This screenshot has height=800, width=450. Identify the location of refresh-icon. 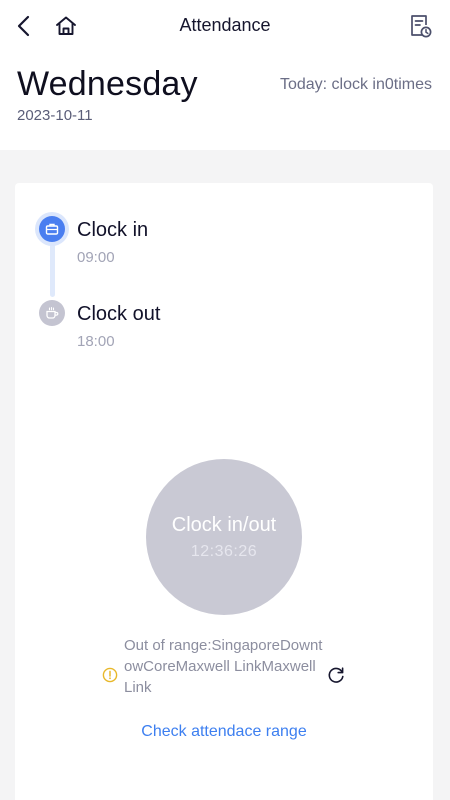
(336, 675).